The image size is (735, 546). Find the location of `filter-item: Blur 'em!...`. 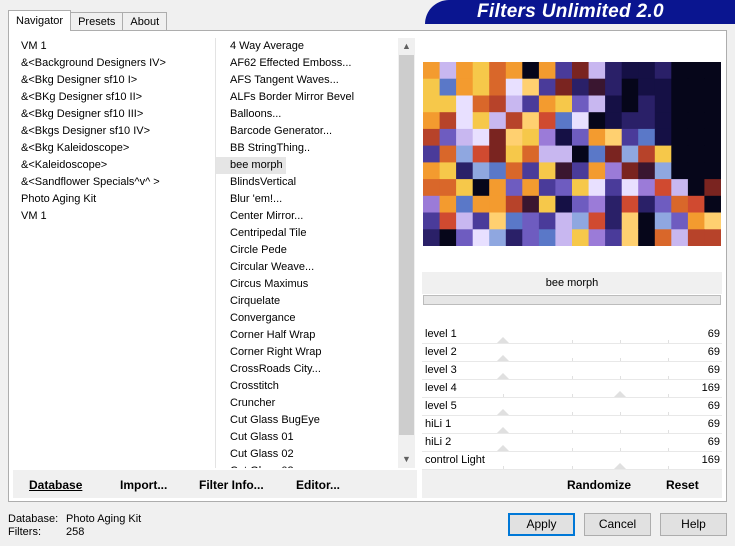

filter-item: Blur 'em!... is located at coordinates (315, 199).